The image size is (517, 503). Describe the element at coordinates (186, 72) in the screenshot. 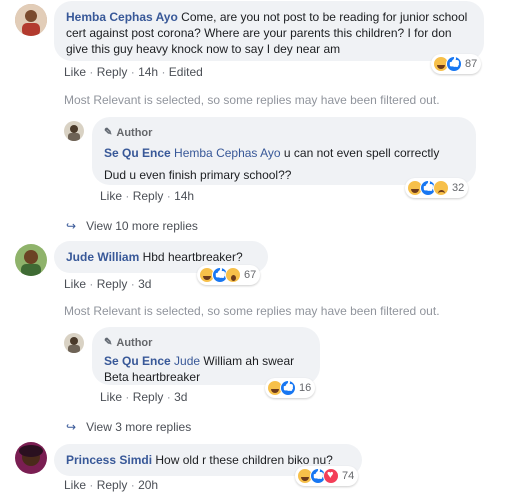

I see `edited-label: Edited` at that location.